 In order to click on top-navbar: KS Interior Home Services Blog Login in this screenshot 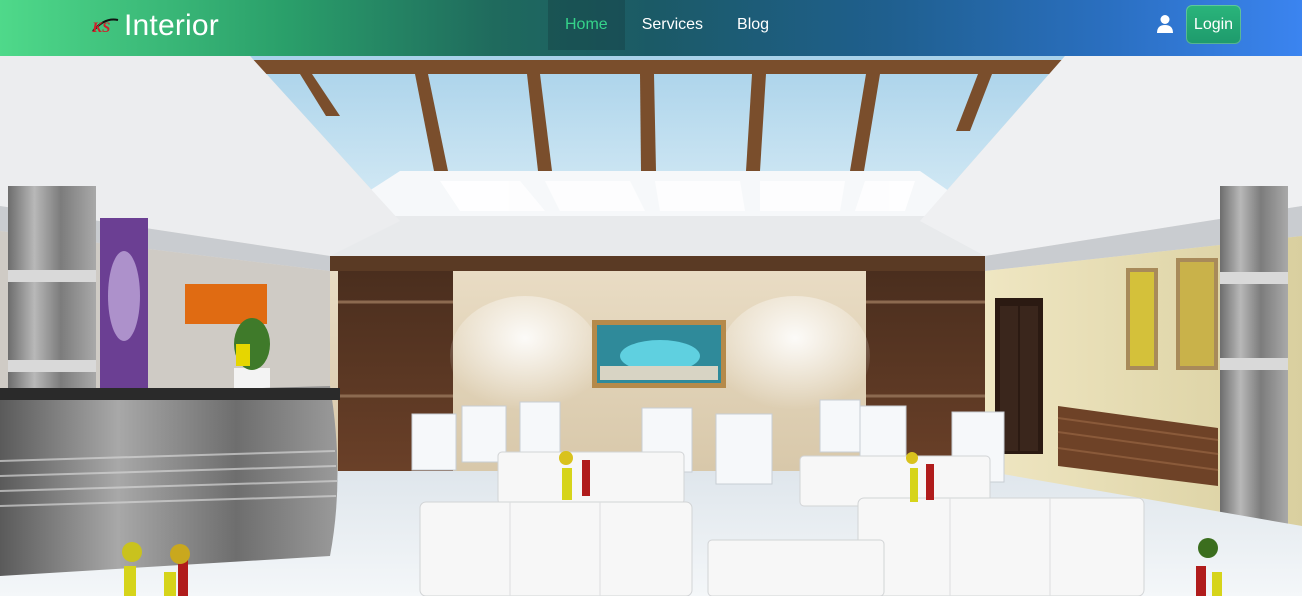, I will do `click(651, 28)`.